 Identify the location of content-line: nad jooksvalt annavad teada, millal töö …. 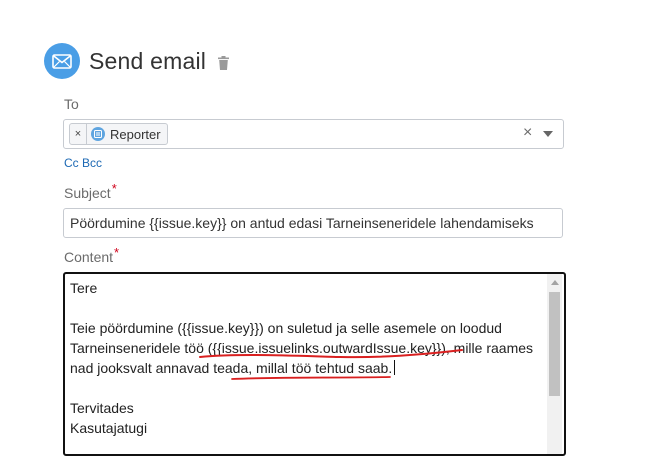
(306, 368).